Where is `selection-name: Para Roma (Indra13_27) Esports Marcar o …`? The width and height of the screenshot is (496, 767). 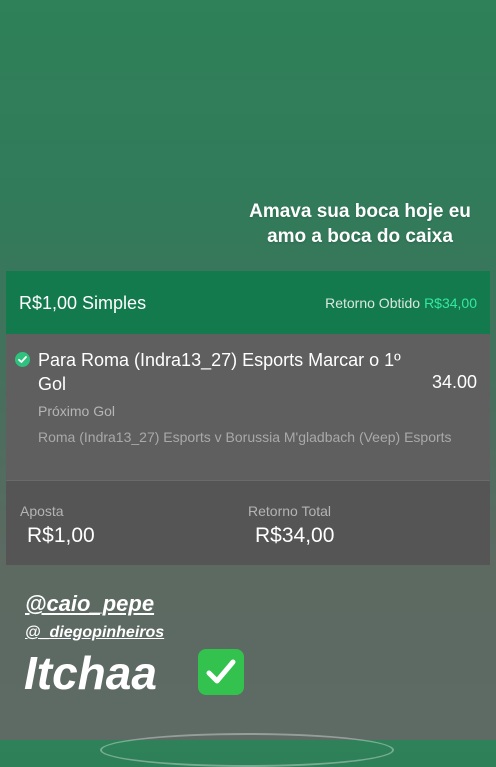 selection-name: Para Roma (Indra13_27) Esports Marcar o … is located at coordinates (219, 372).